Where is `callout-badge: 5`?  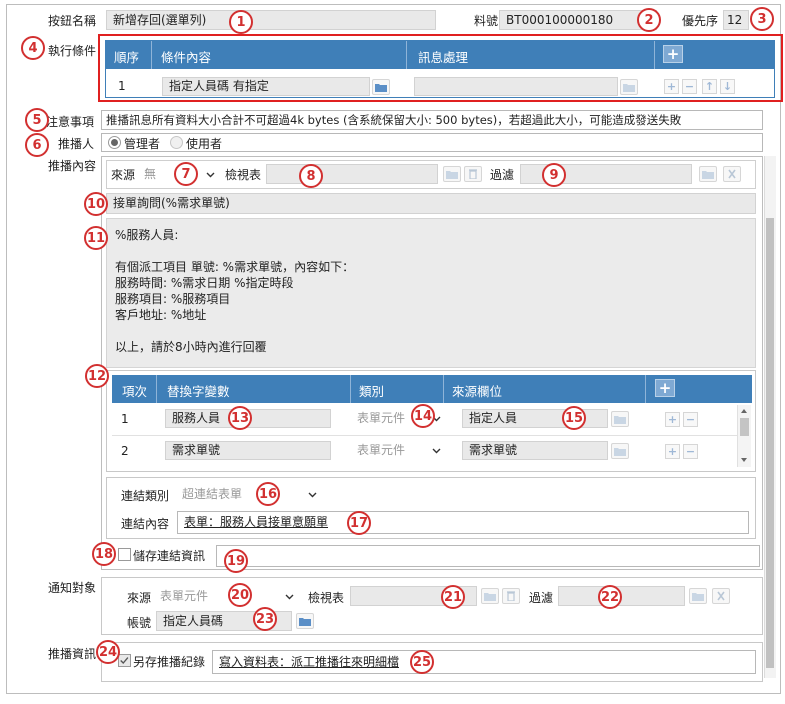 callout-badge: 5 is located at coordinates (37, 120).